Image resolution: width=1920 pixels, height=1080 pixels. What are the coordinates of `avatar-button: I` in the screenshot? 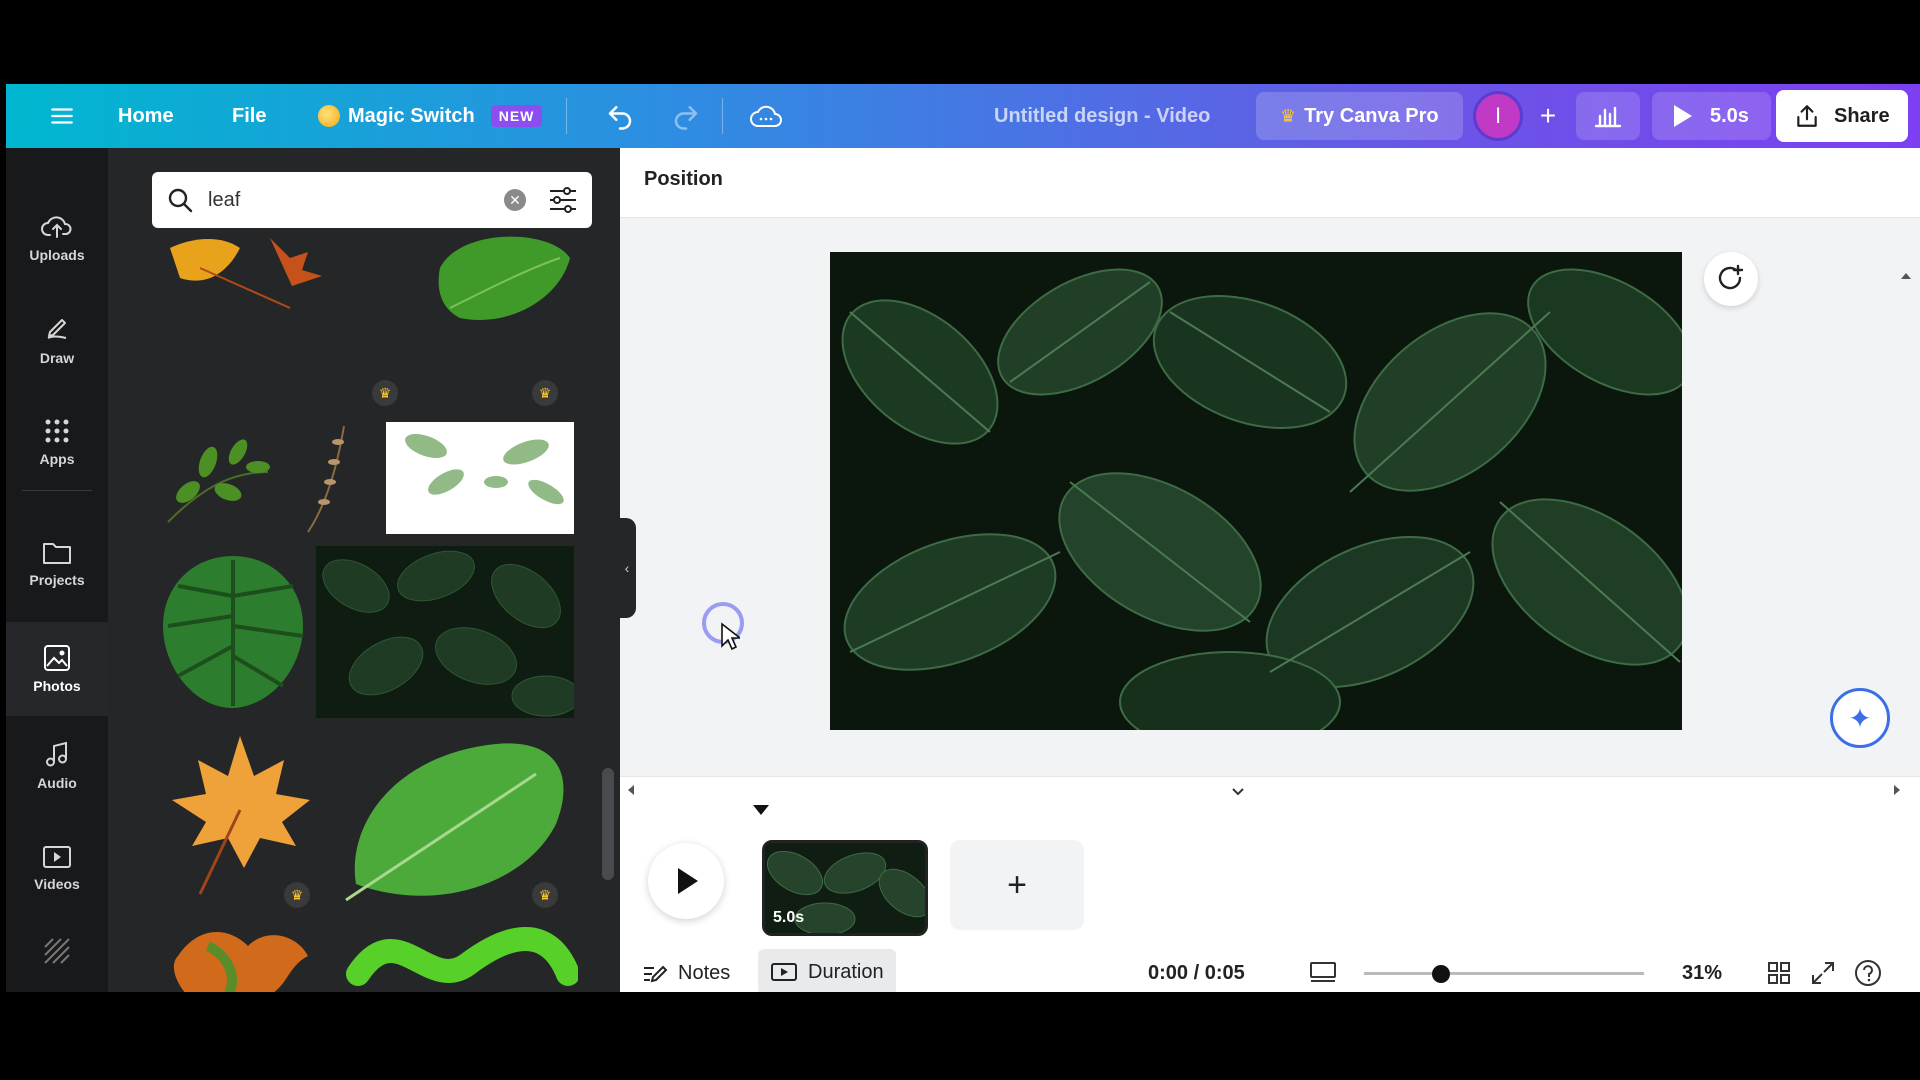 It's located at (1498, 116).